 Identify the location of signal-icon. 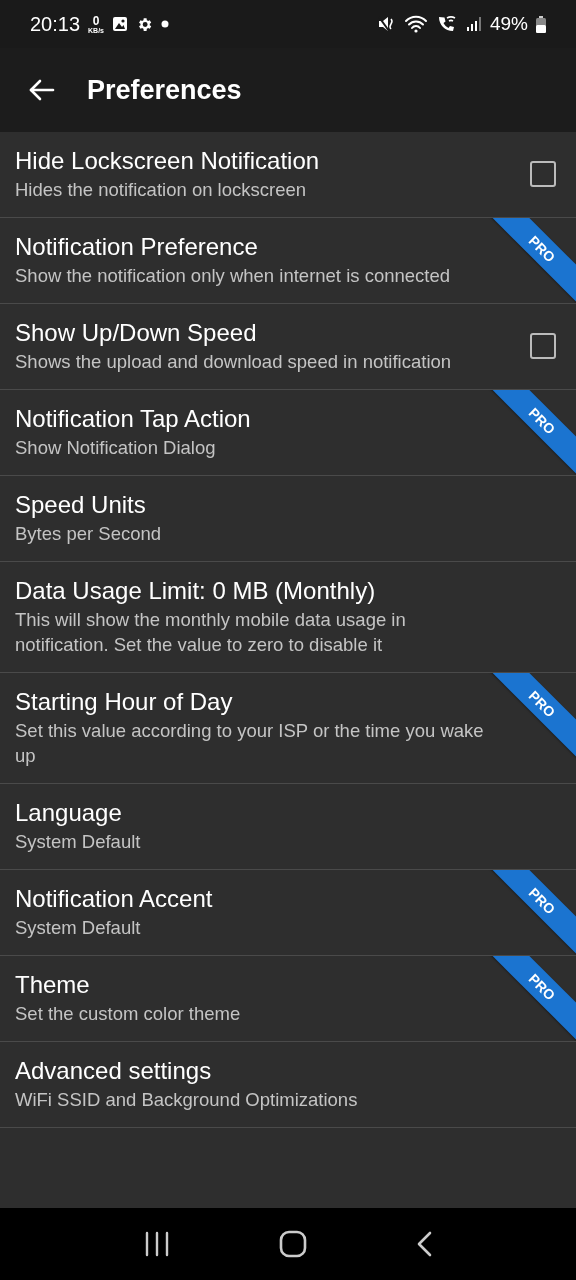
(473, 24).